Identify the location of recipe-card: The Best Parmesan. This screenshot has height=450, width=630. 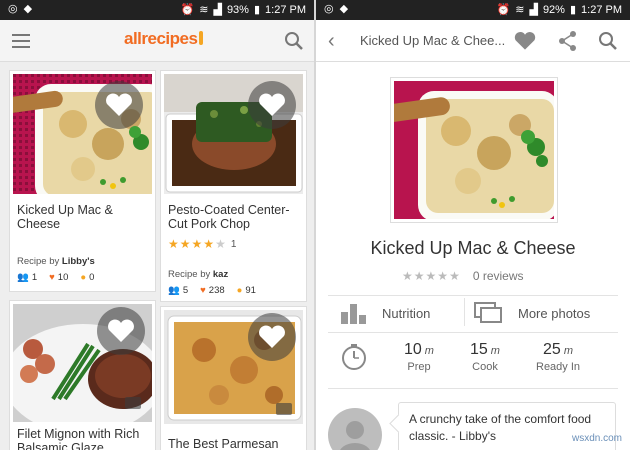
(233, 378).